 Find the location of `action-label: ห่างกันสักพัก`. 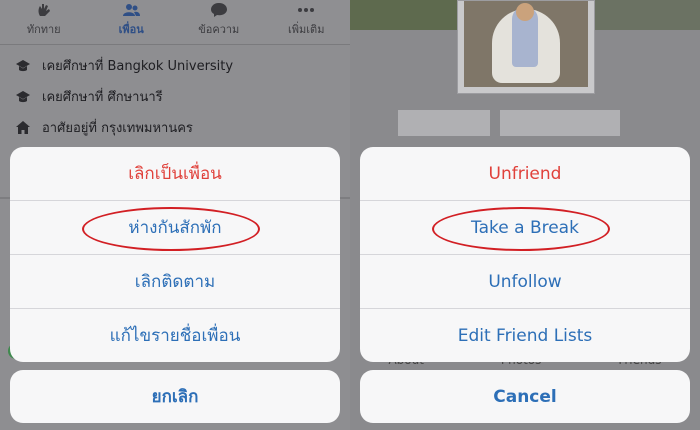

action-label: ห่างกันสักพัก is located at coordinates (175, 228).